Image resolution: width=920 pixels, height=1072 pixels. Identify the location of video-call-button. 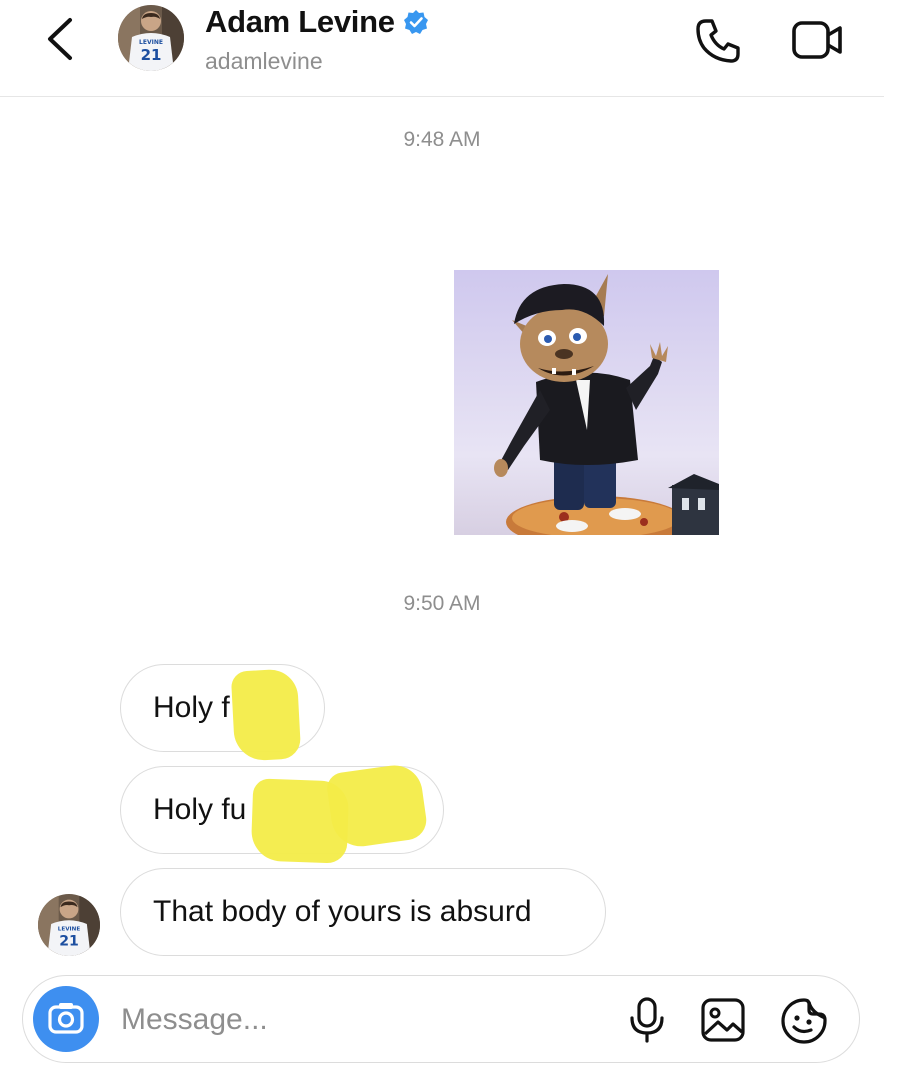
(818, 40).